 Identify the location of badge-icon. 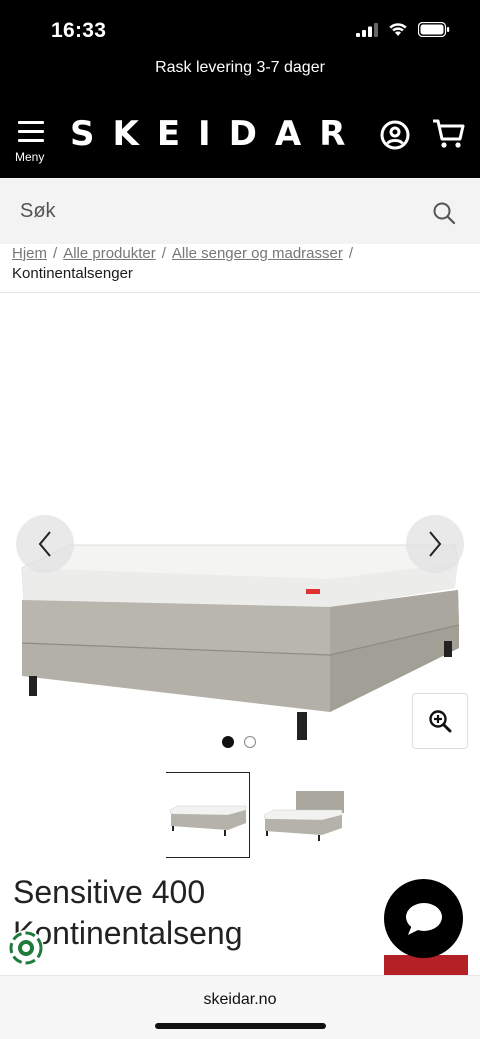
(26, 948).